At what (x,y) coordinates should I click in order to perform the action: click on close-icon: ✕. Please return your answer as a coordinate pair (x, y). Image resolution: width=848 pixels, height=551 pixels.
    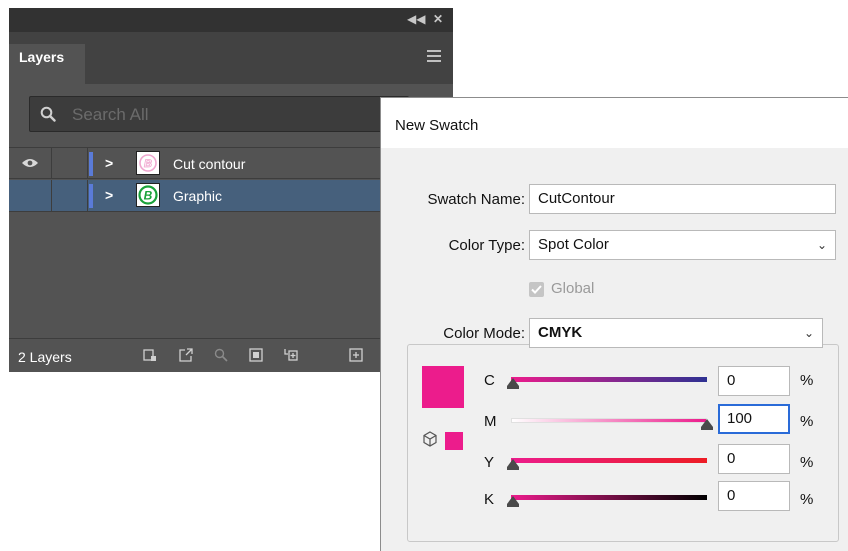
    Looking at the image, I should click on (438, 19).